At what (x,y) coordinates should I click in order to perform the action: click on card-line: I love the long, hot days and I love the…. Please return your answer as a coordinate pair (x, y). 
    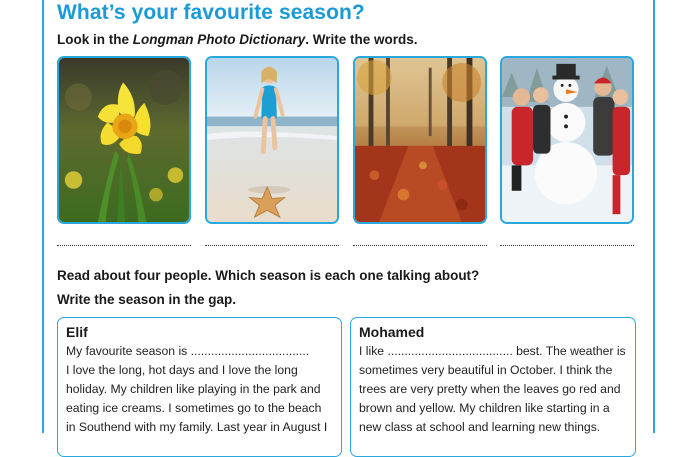
    Looking at the image, I should click on (182, 370).